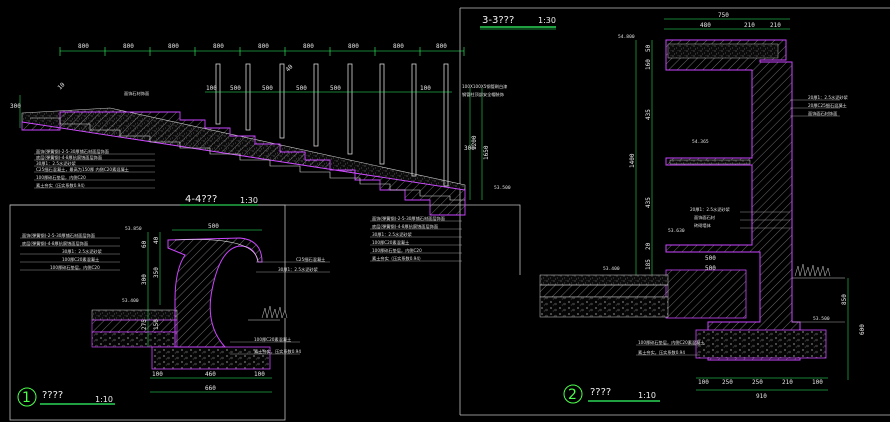 The height and width of the screenshot is (422, 890). Describe the element at coordinates (484, 86) in the screenshot. I see `rail-note-1: 100X100X5钢管刷白漆` at that location.